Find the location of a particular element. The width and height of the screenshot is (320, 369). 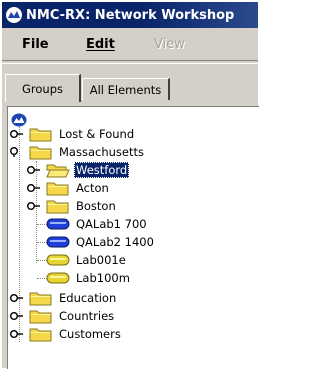

tree-node: Education is located at coordinates (64, 298).